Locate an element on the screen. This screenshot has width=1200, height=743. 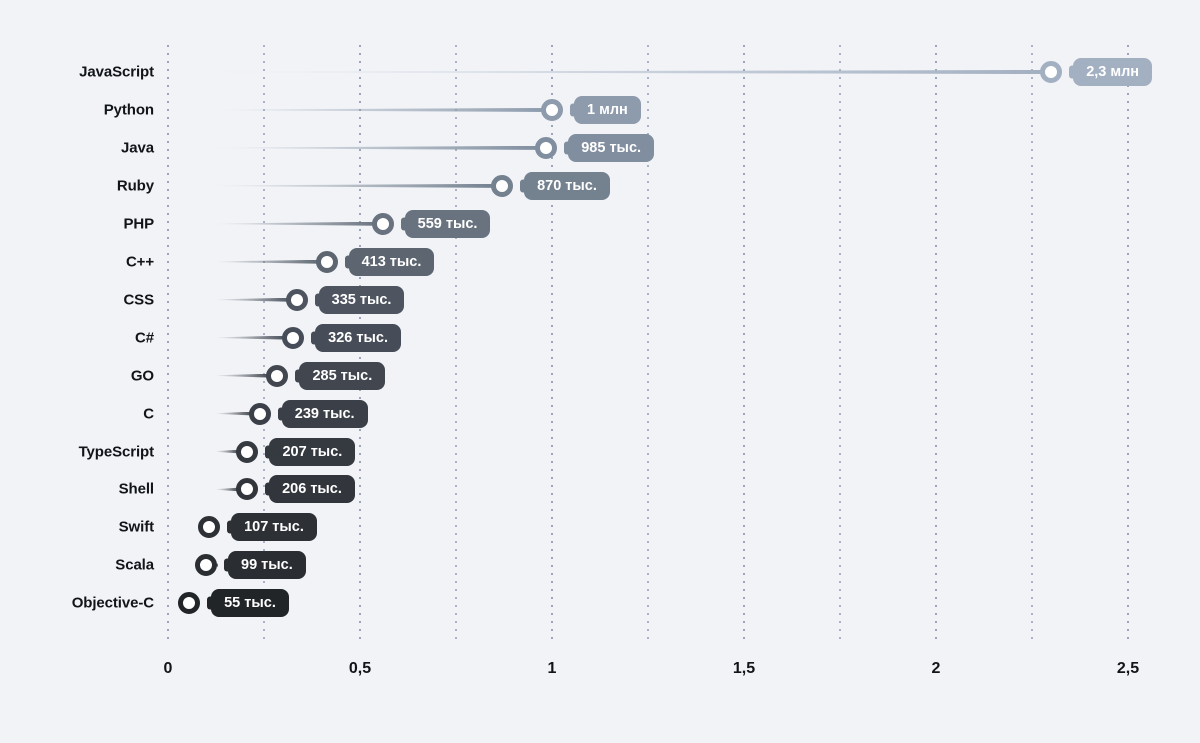
value-badge: 99 тыс. is located at coordinates (267, 565).